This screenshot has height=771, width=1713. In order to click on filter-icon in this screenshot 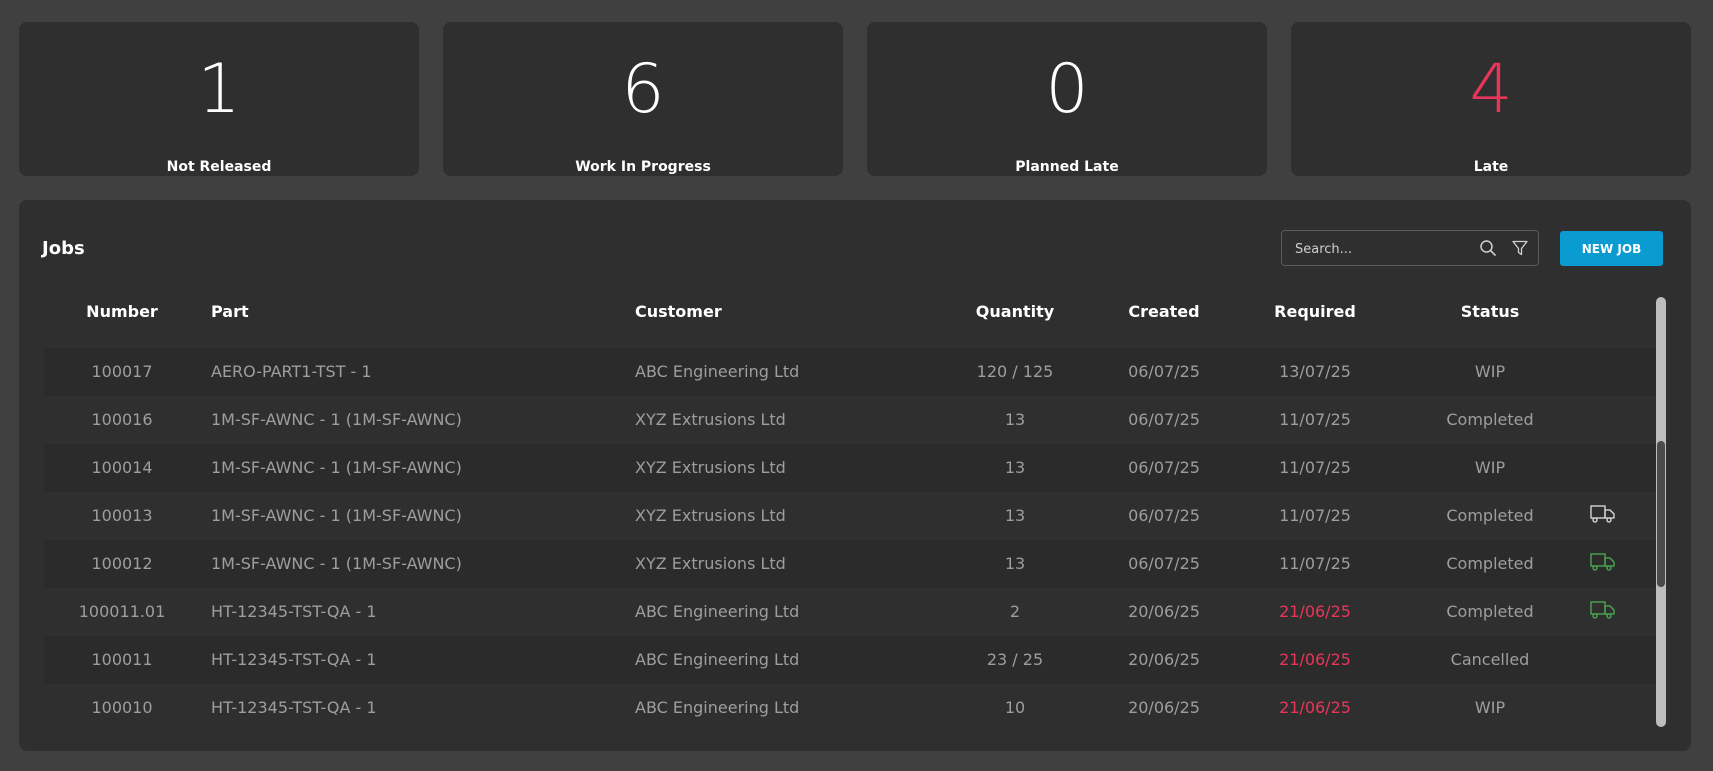, I will do `click(1520, 248)`.